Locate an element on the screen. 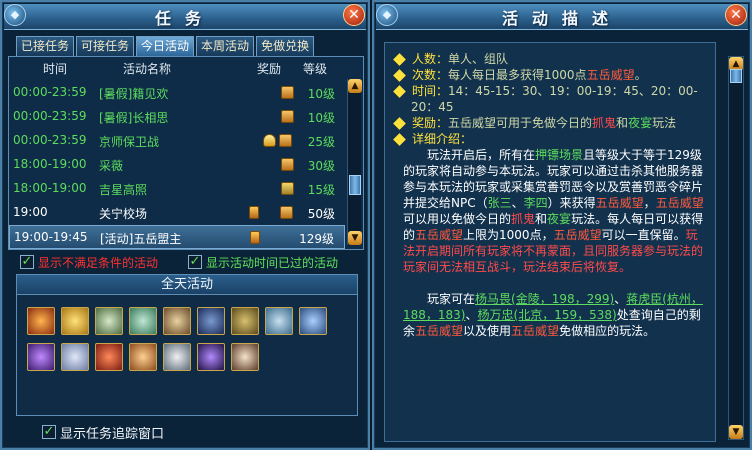 Image resolution: width=752 pixels, height=450 pixels. row-name: 关宁校场 is located at coordinates (123, 214).